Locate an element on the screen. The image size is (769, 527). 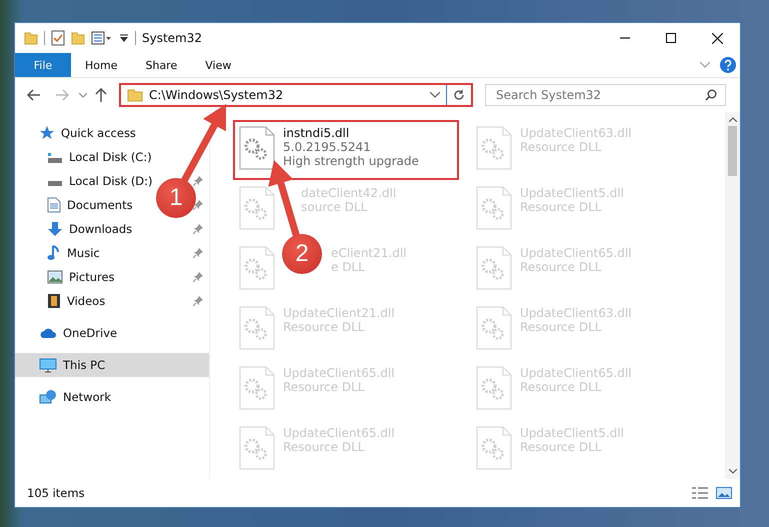
scroll-down-icon is located at coordinates (732, 471).